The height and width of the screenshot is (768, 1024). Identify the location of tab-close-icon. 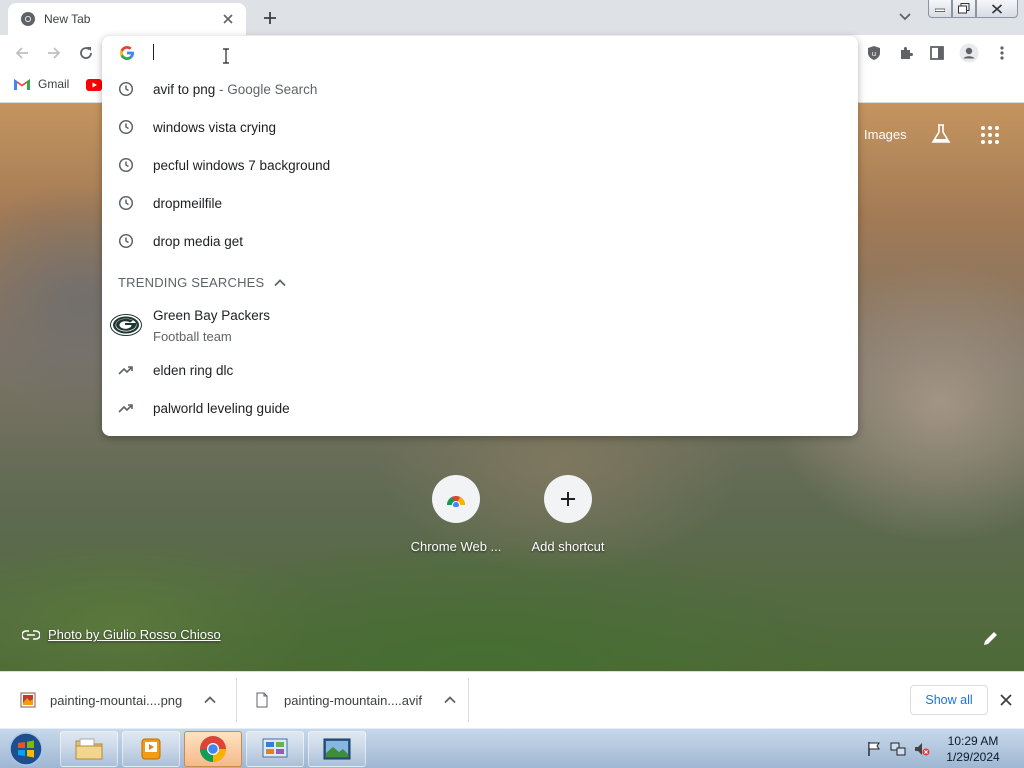
(228, 19).